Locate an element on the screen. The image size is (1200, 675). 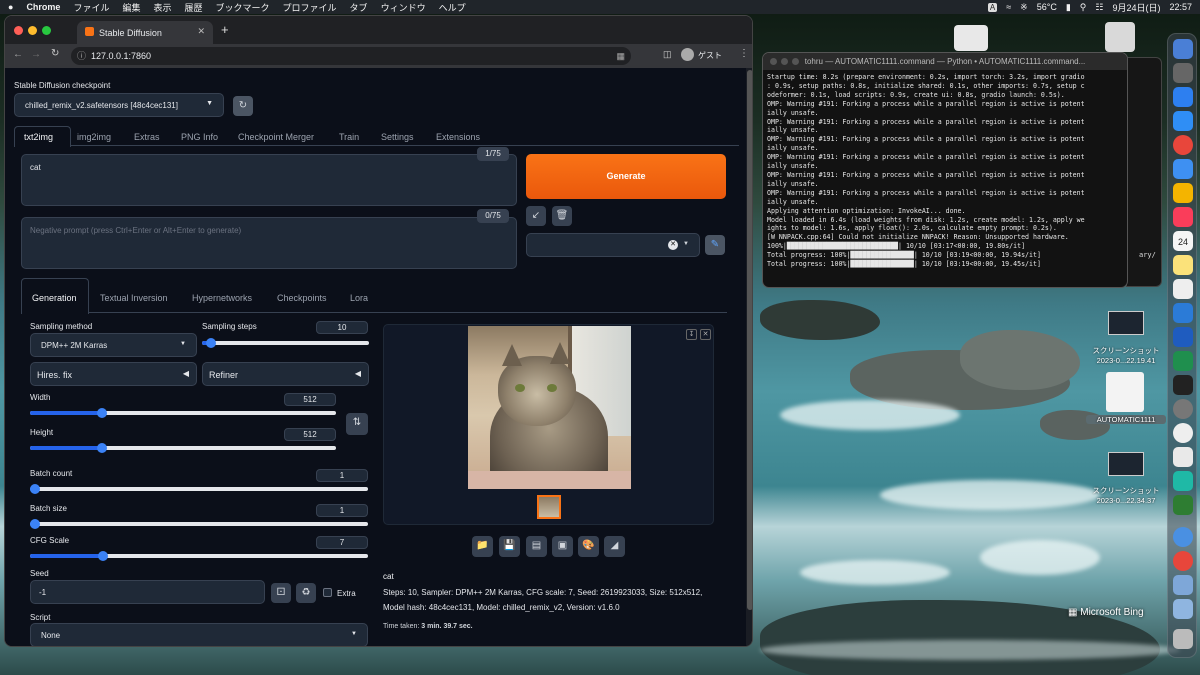
cloud-icon is located at coordinates (1183, 537).